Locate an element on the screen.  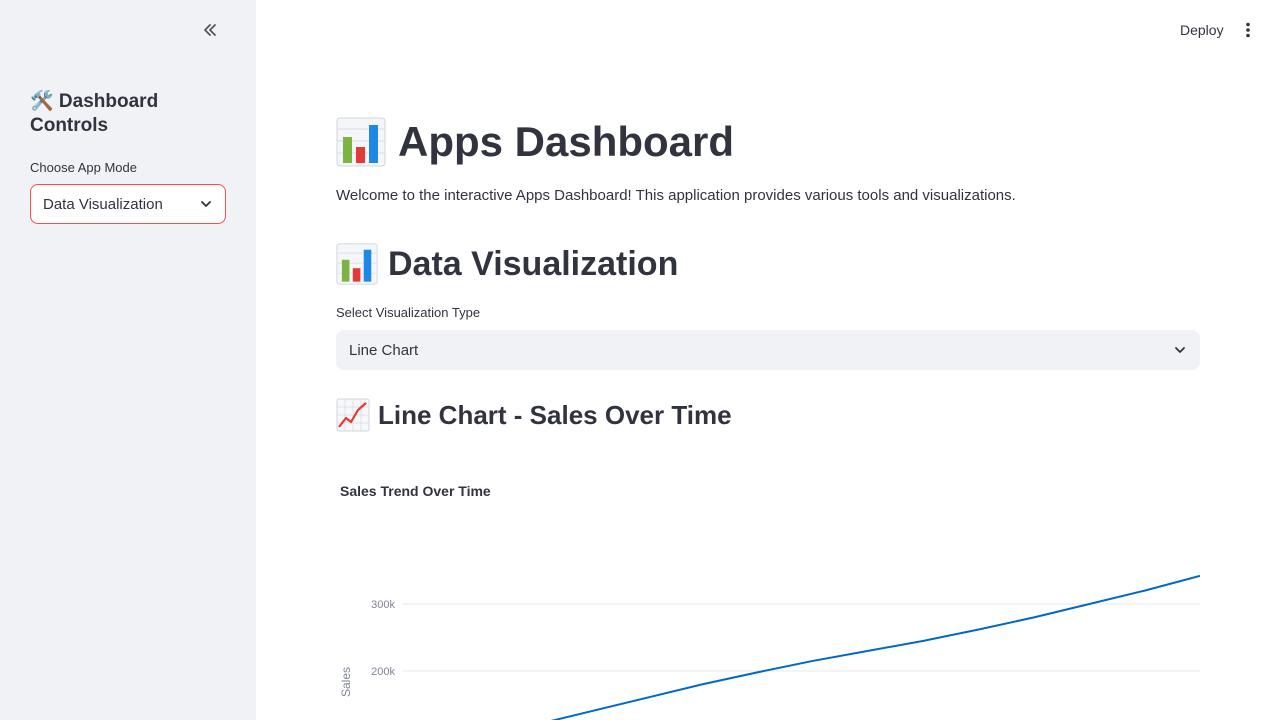
app-mode-select: Data Visualization is located at coordinates (128, 204).